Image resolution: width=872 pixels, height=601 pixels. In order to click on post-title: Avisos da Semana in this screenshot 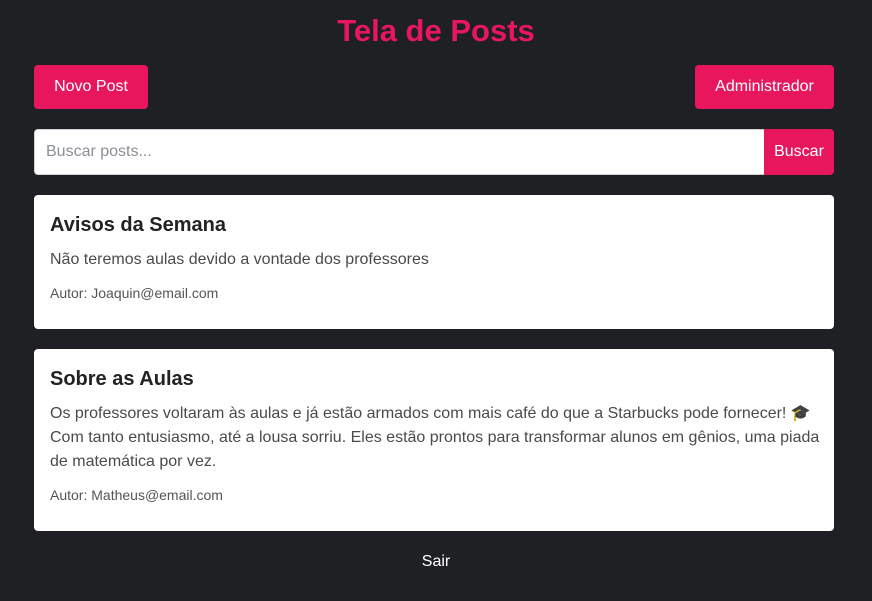, I will do `click(138, 225)`.